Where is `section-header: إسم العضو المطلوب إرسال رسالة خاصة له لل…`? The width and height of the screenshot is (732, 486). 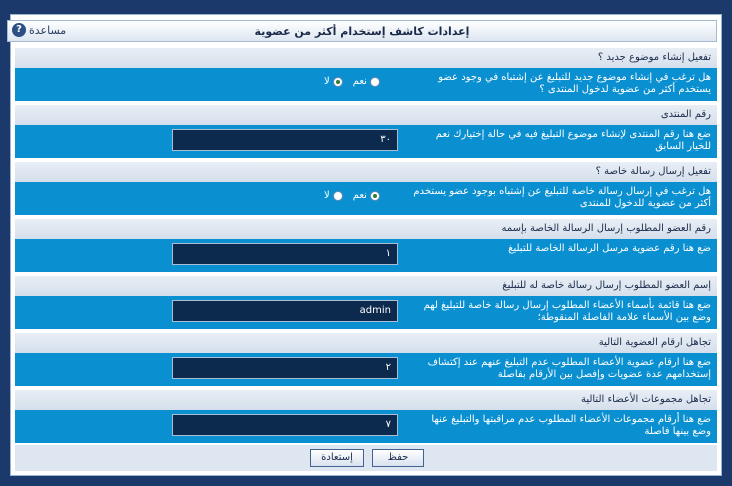
section-header: إسم العضو المطلوب إرسال رسالة خاصة له لل… is located at coordinates (366, 286).